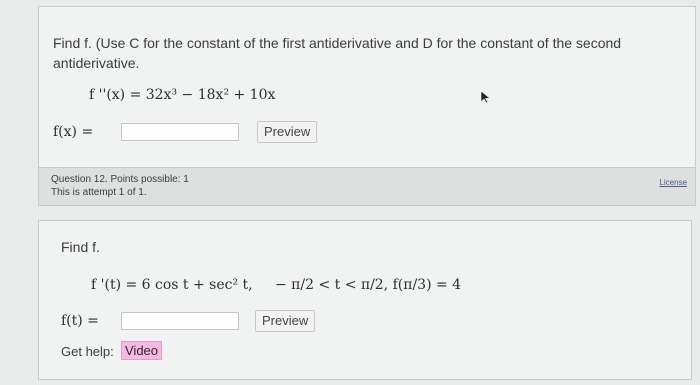 The height and width of the screenshot is (385, 700). What do you see at coordinates (485, 97) in the screenshot?
I see `mouse-pointer-icon` at bounding box center [485, 97].